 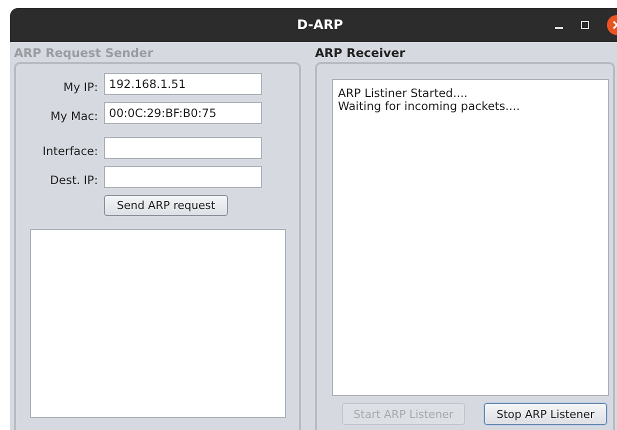 I want to click on listener-button: Stop ARP Listener, so click(x=545, y=414).